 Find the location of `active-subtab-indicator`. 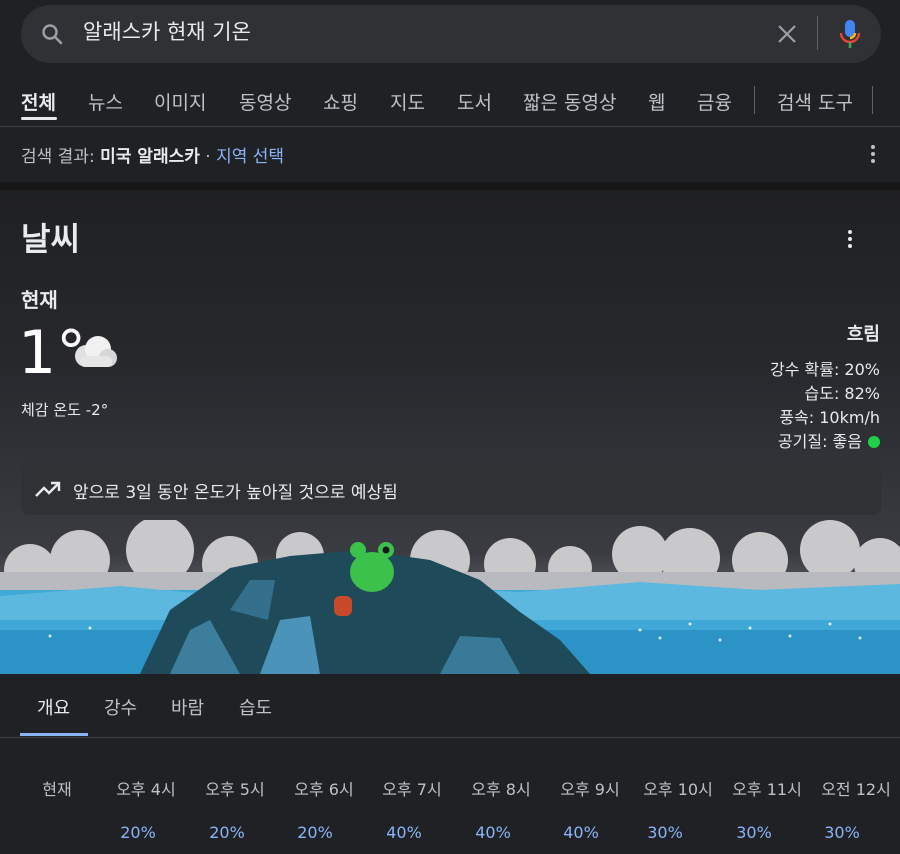

active-subtab-indicator is located at coordinates (54, 734).